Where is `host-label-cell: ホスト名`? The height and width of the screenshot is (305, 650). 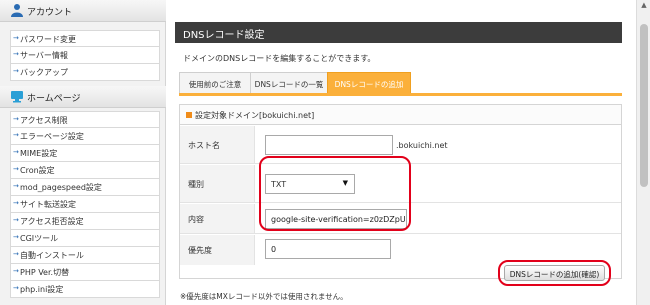 host-label-cell: ホスト名 is located at coordinates (217, 144).